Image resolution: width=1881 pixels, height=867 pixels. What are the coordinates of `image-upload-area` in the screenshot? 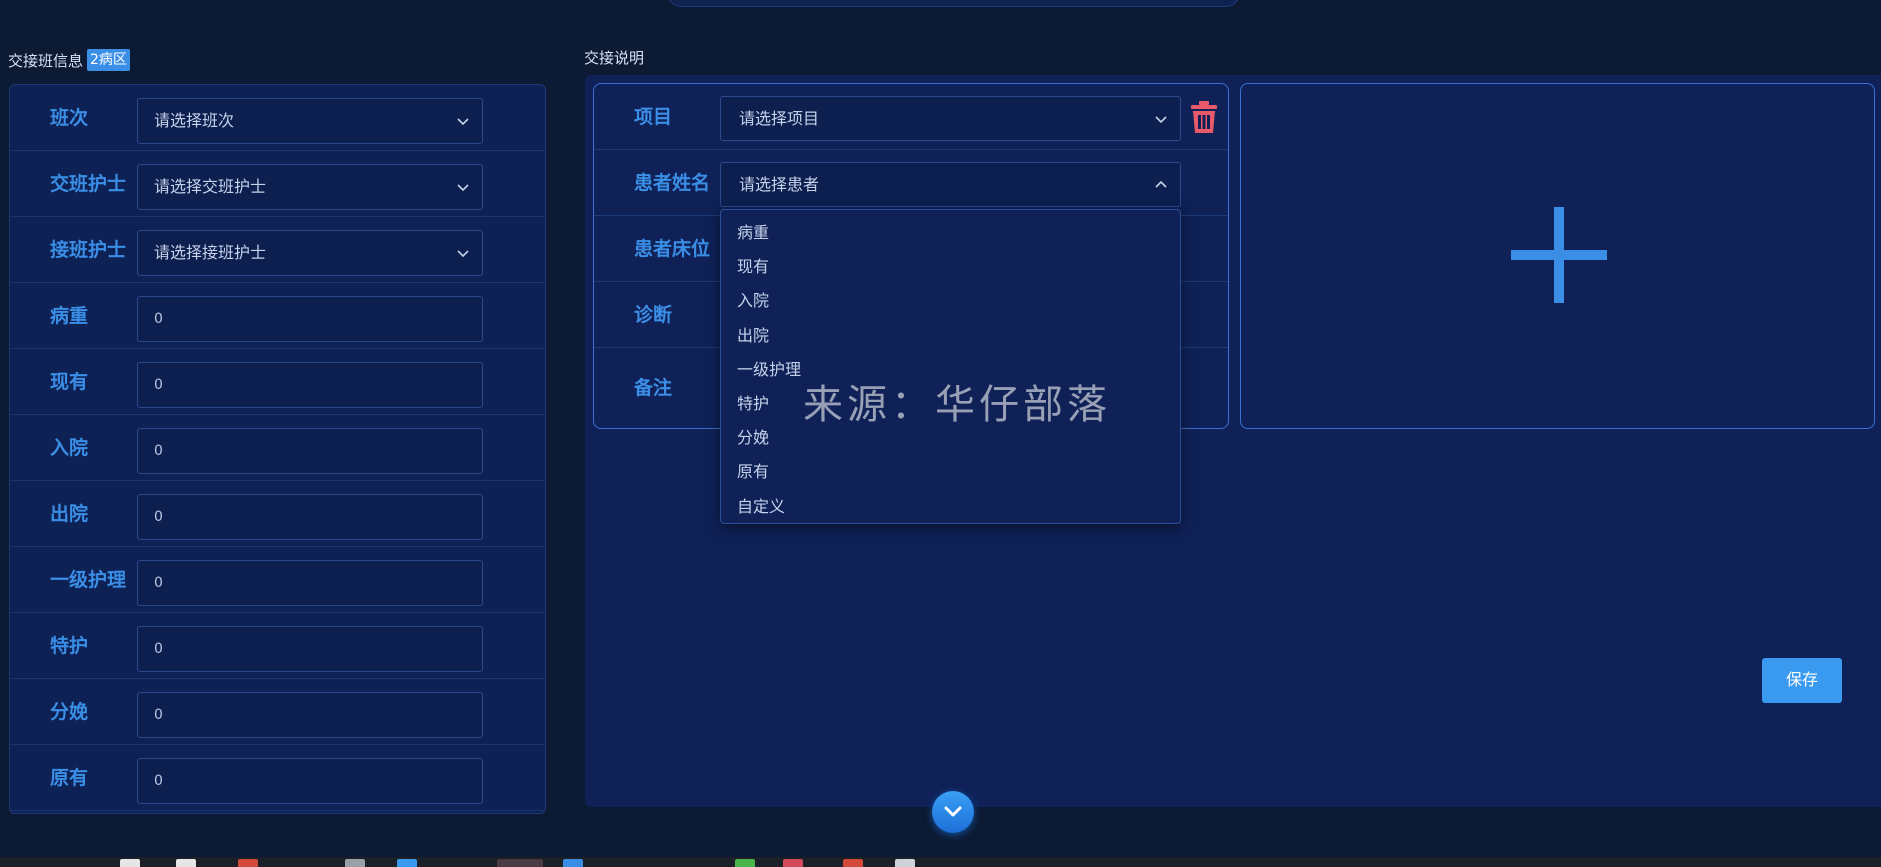 It's located at (1557, 256).